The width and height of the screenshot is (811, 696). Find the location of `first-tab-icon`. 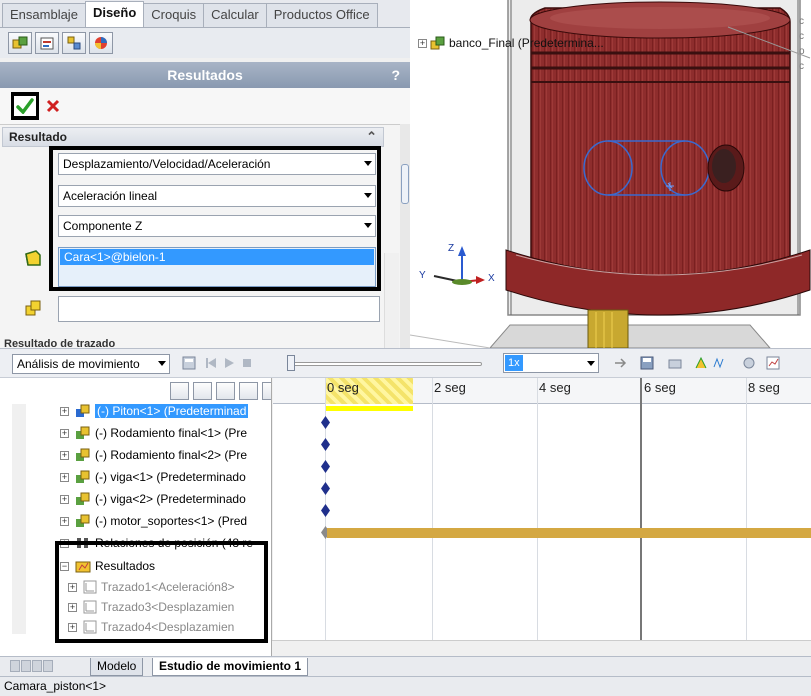

first-tab-icon is located at coordinates (15, 666).